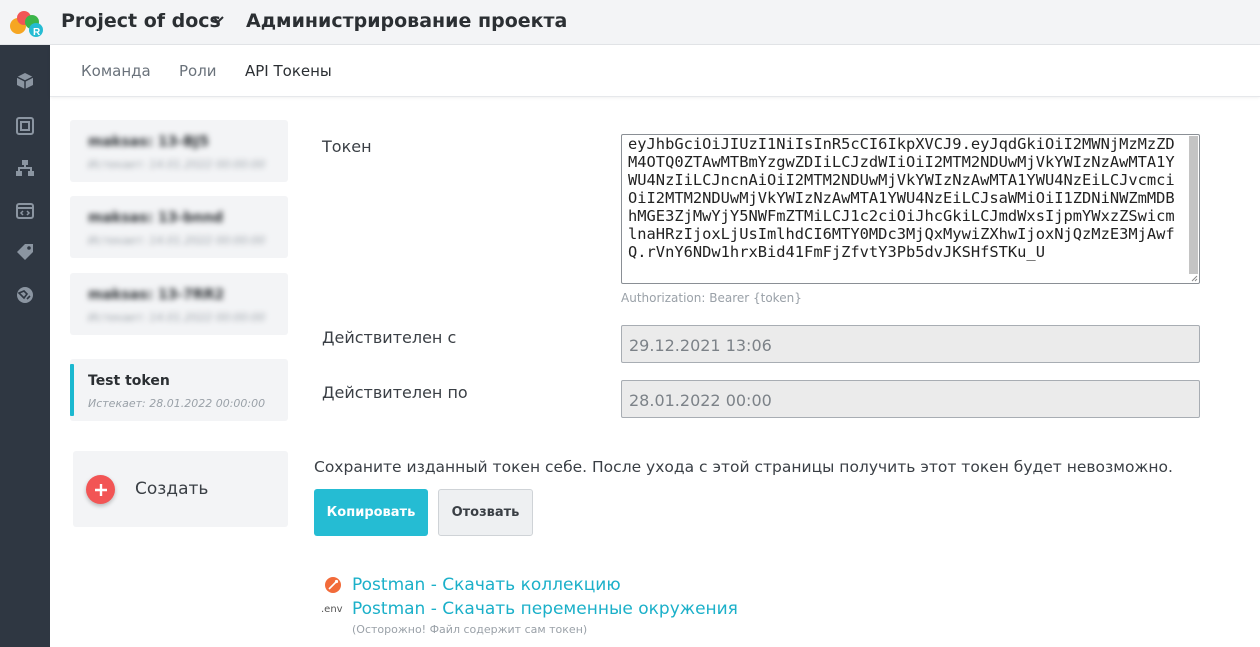 This screenshot has height=647, width=1260. Describe the element at coordinates (25, 295) in the screenshot. I see `settings-globe-icon` at that location.